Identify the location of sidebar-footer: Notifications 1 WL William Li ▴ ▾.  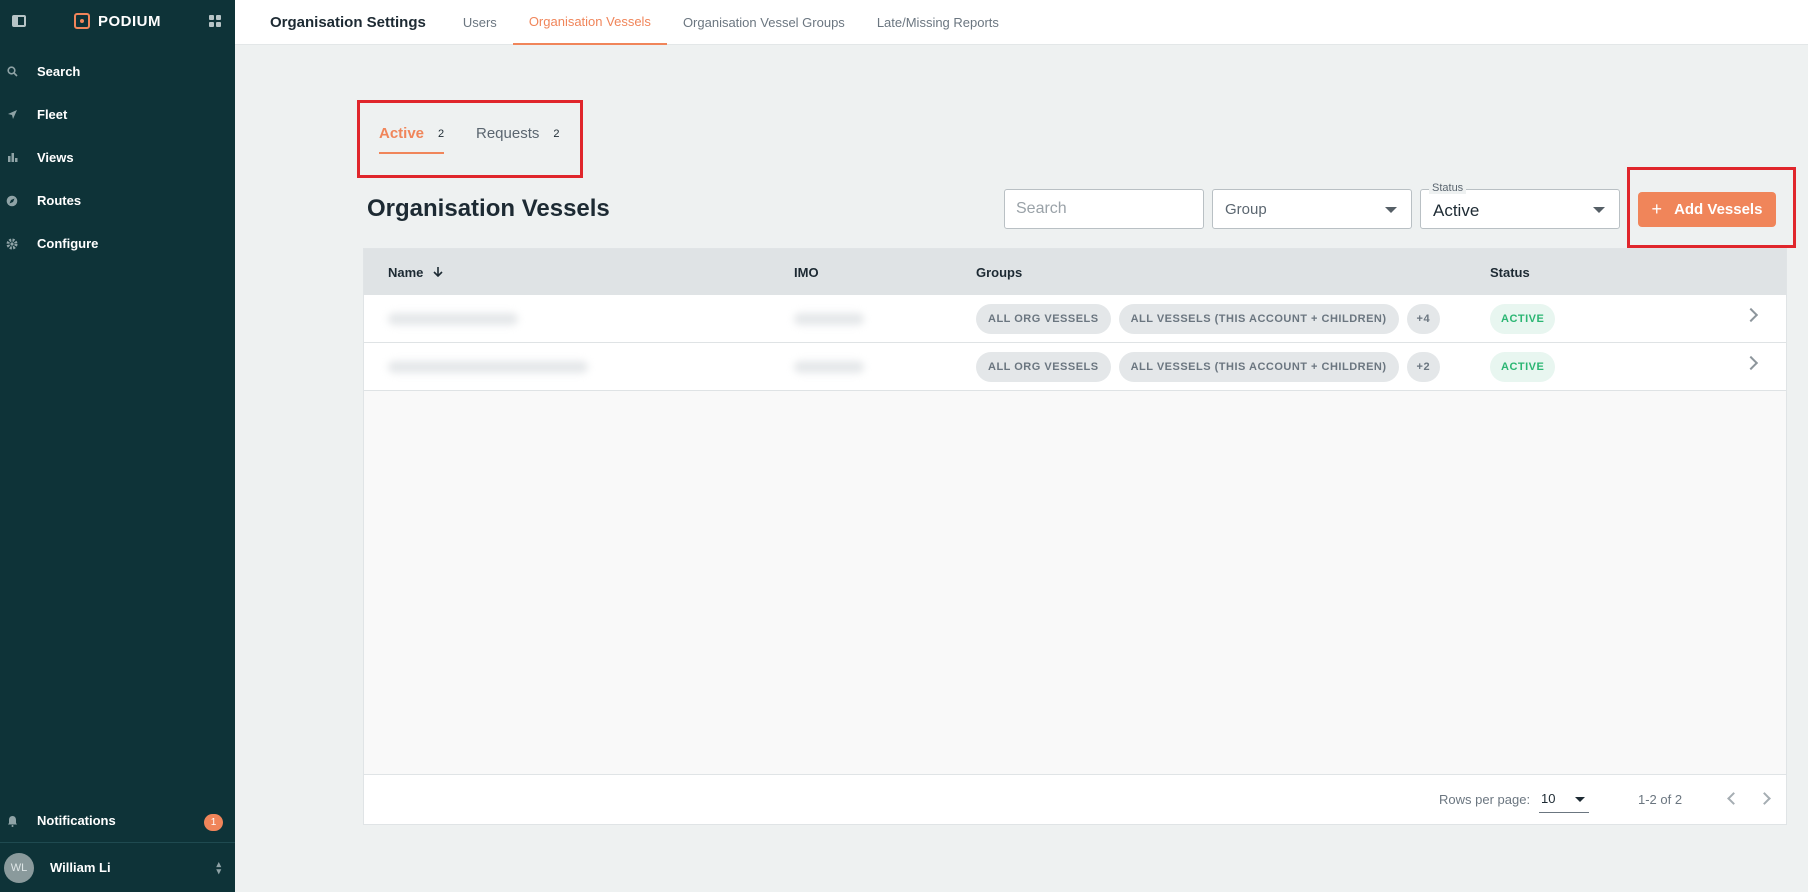
(117, 845).